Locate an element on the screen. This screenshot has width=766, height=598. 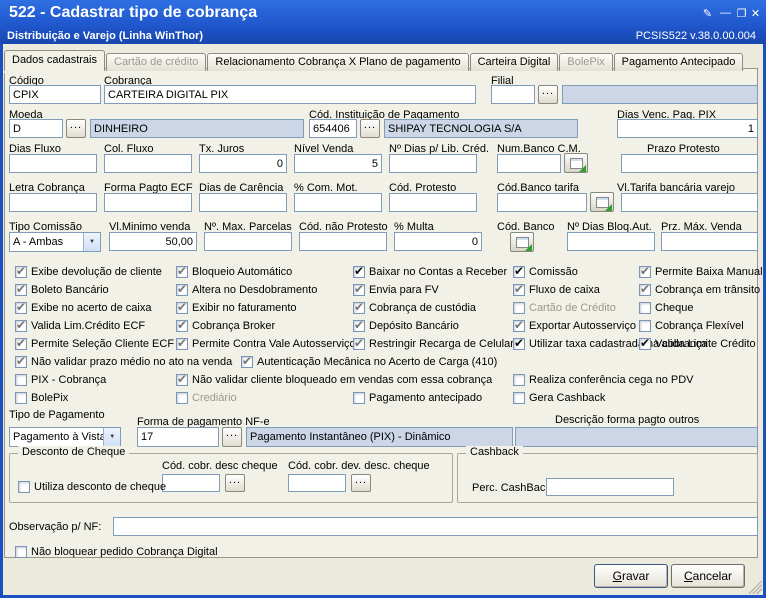
desc-outros-label: Descrição forma pagto outros is located at coordinates (627, 420).